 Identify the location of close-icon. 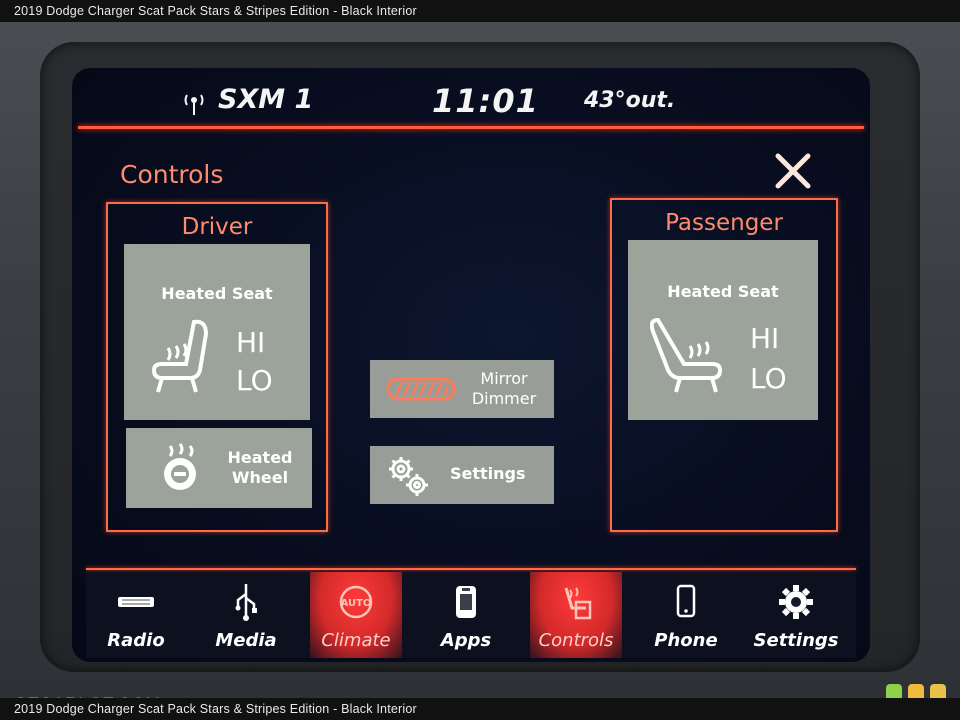
(793, 171).